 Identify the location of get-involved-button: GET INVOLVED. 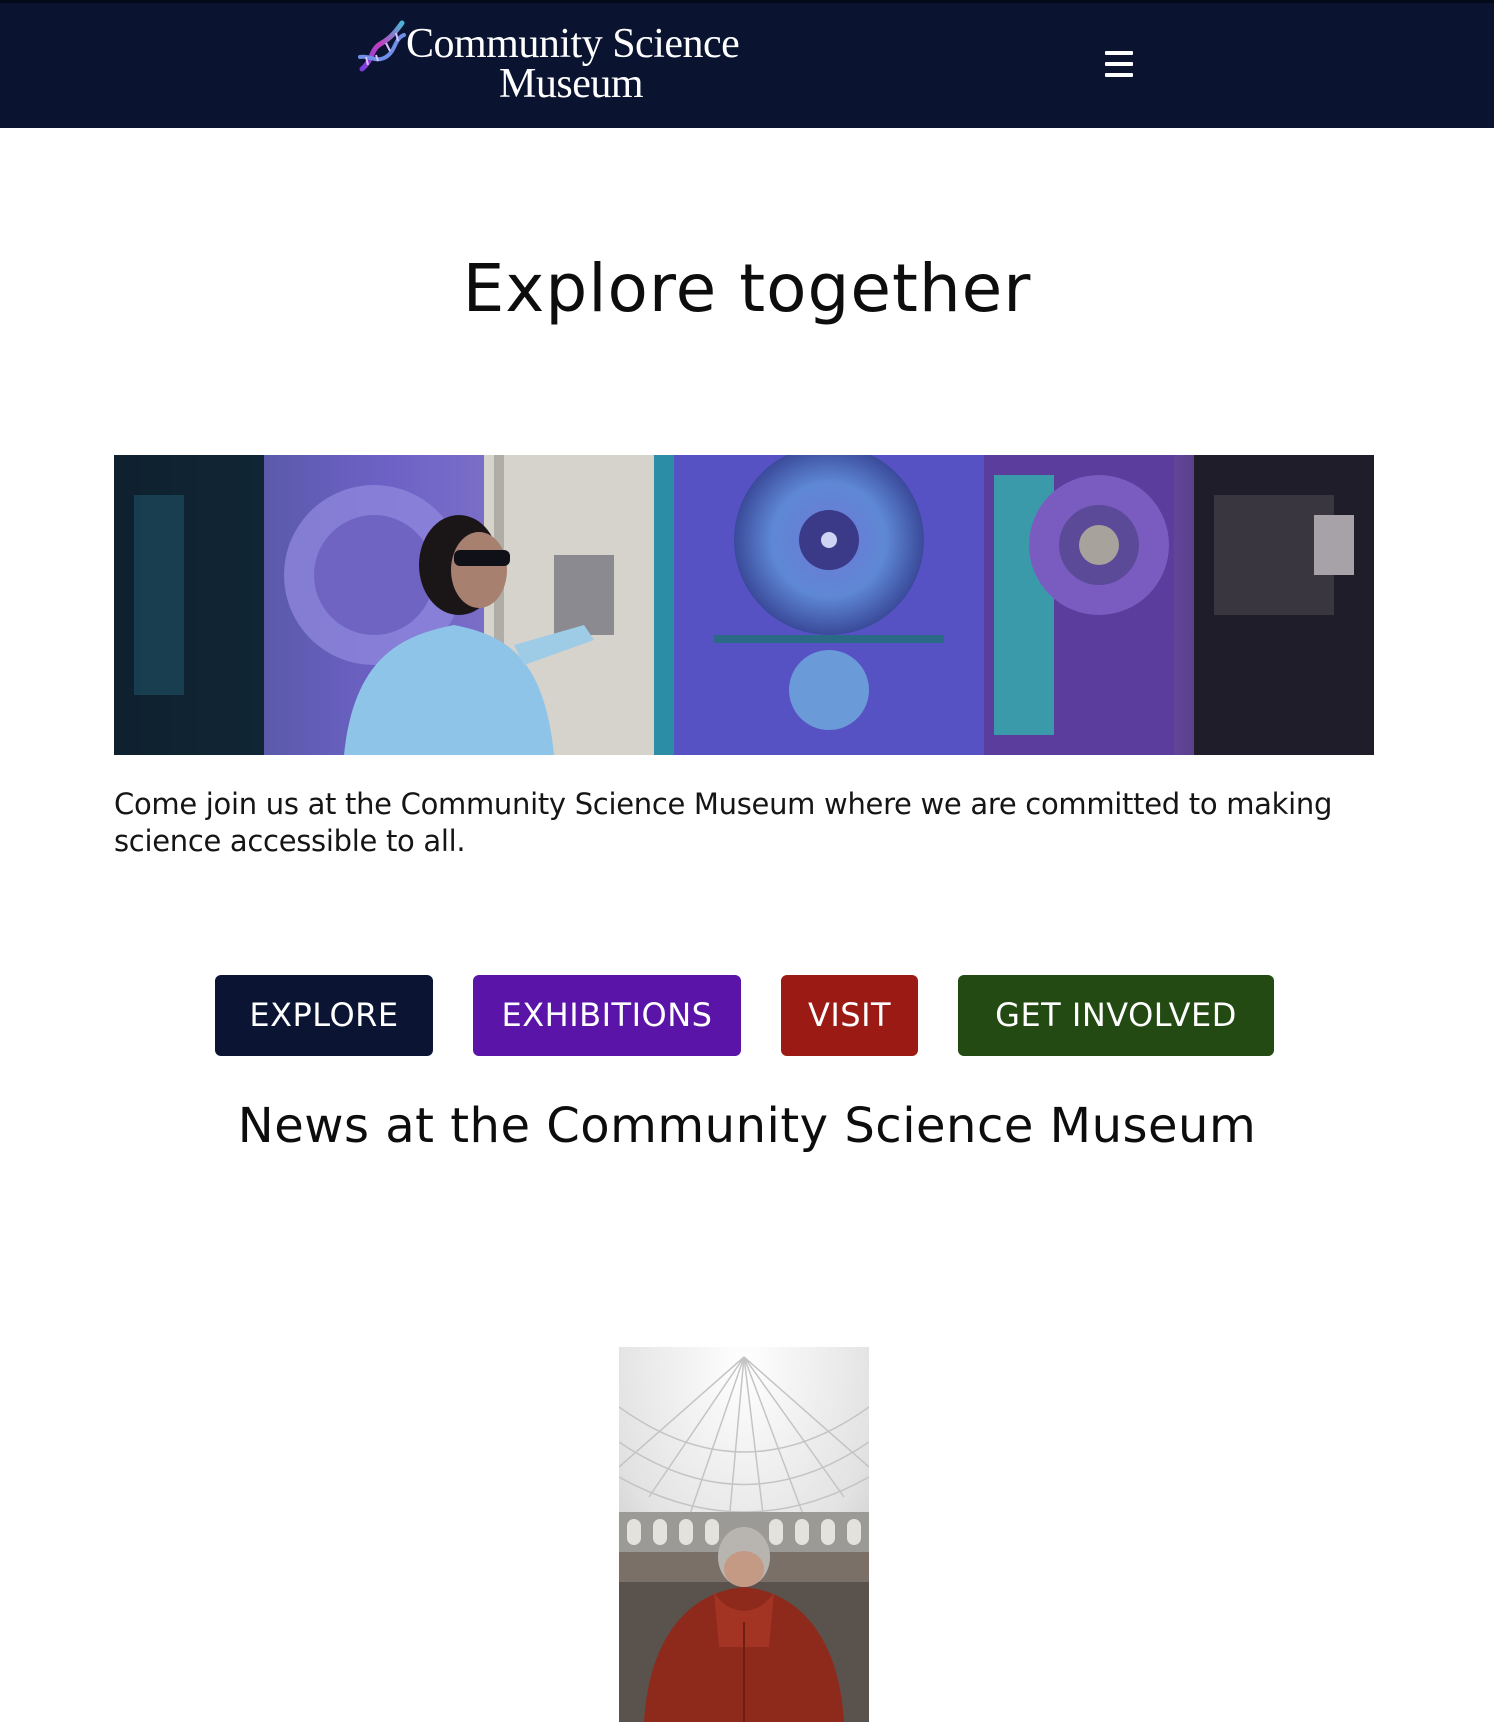
(1116, 1015).